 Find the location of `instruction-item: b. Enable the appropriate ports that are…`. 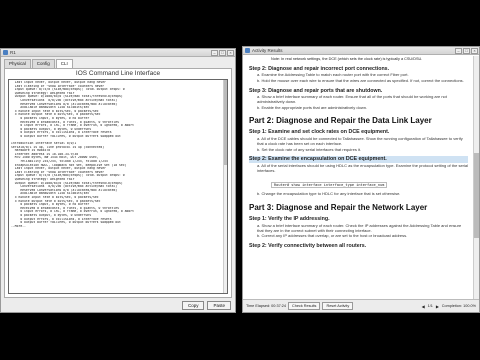

instruction-item: b. Enable the appropriate ports that are… is located at coordinates (312, 107).